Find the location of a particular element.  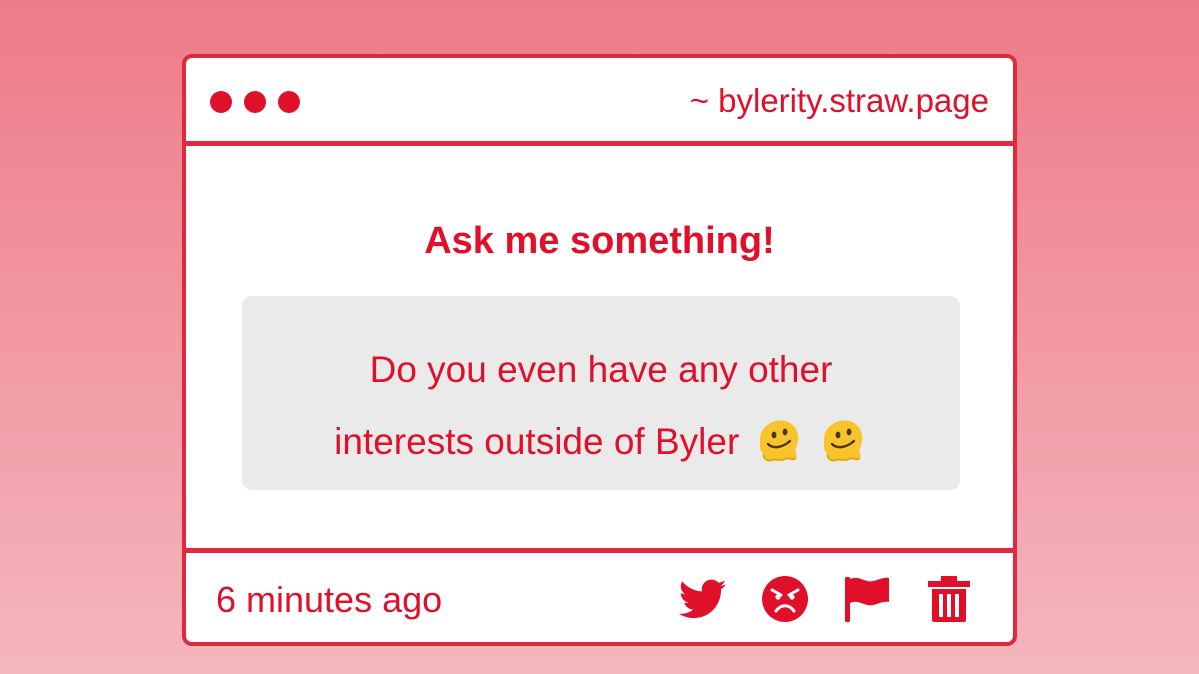

flag-icon is located at coordinates (867, 599).